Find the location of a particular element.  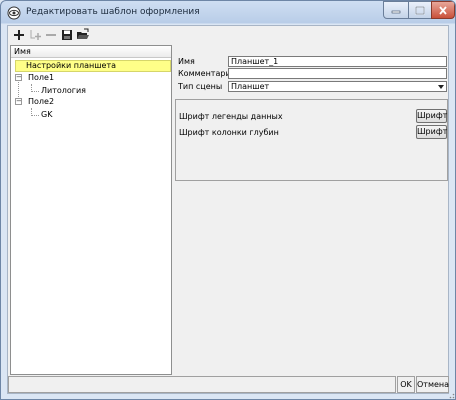

close-button is located at coordinates (443, 10).